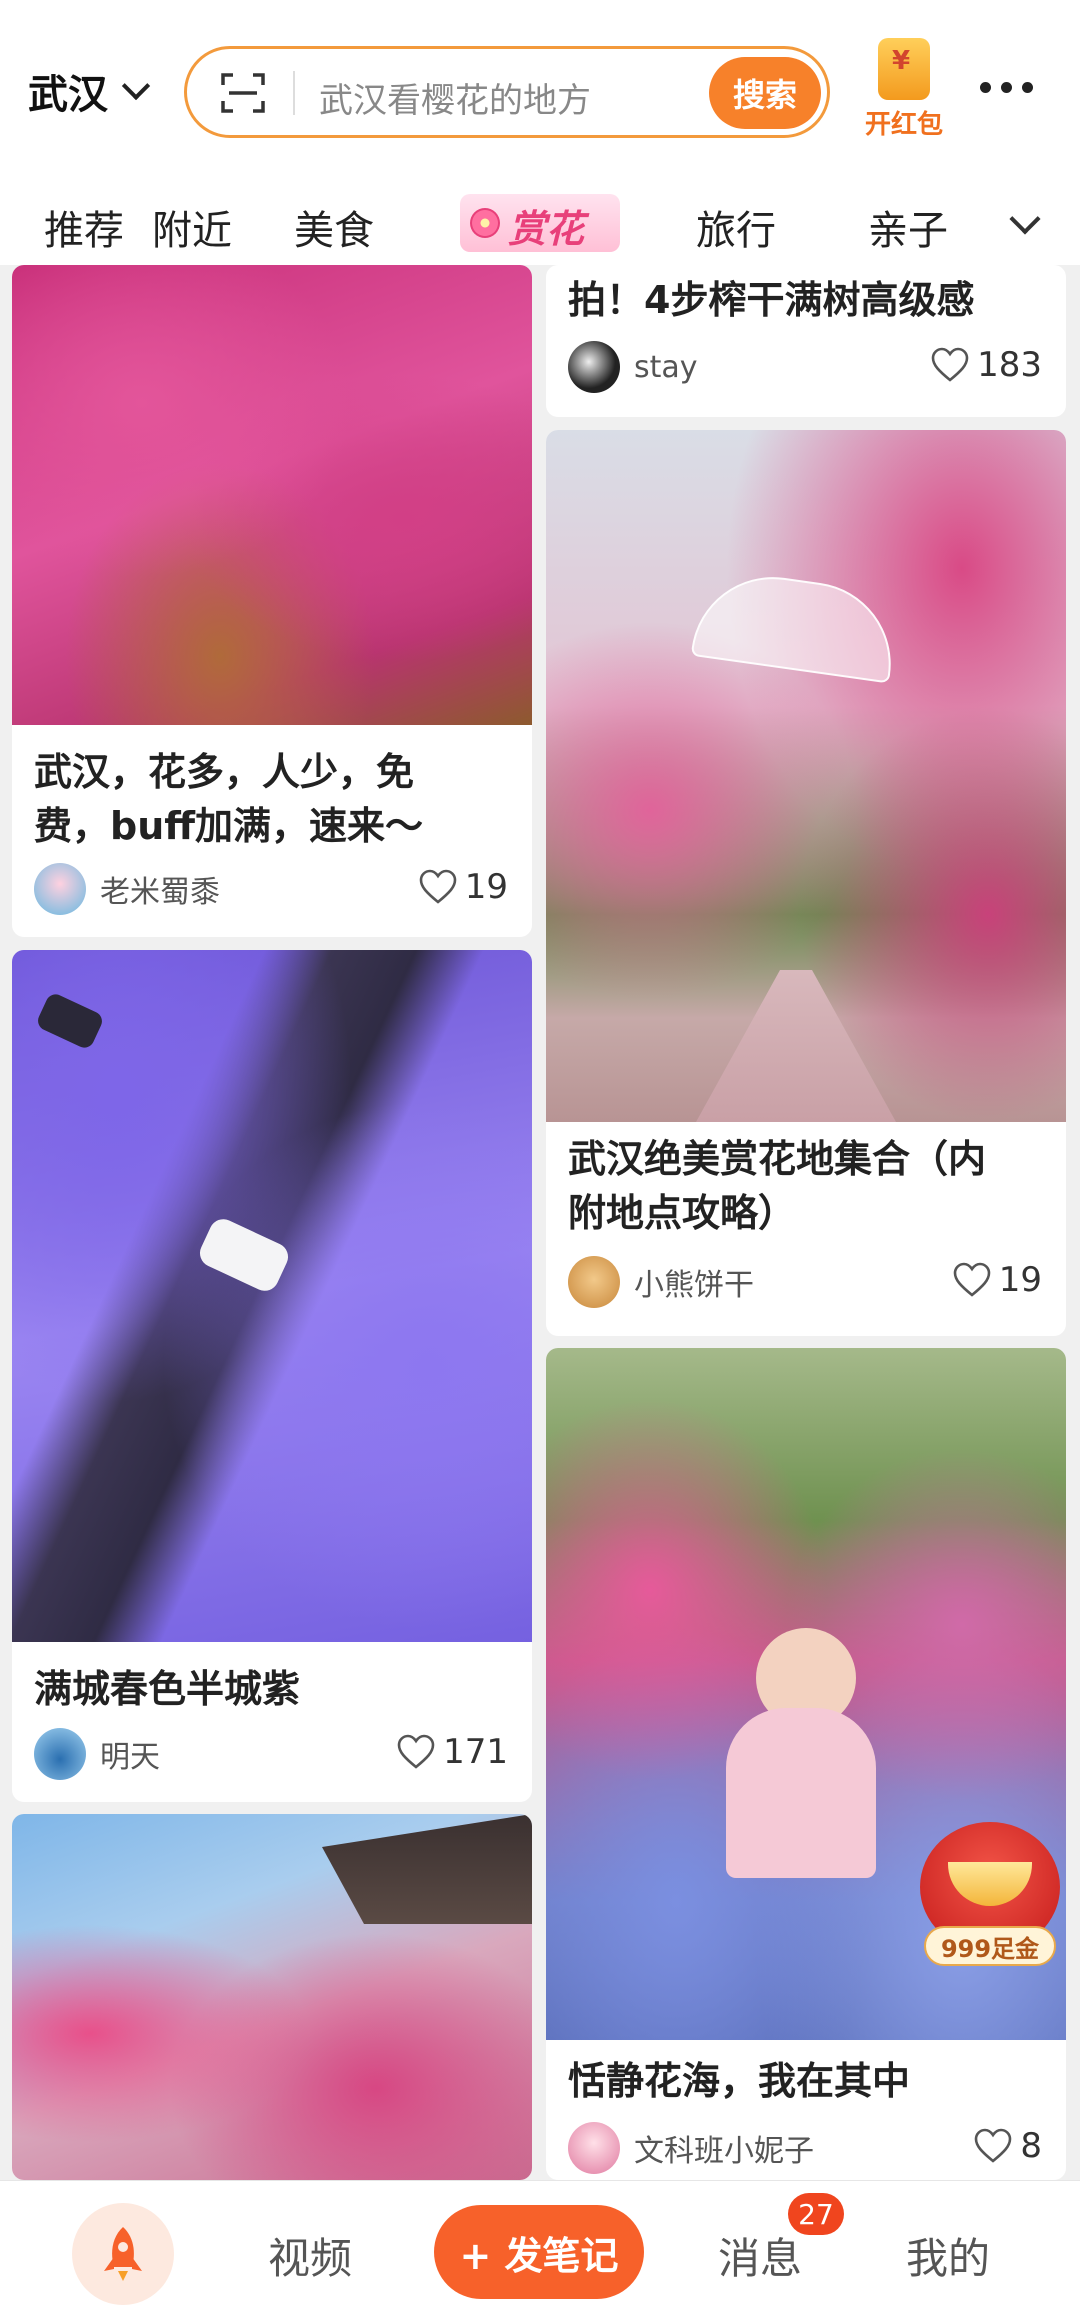 The width and height of the screenshot is (1080, 2312). I want to click on like-button: 8, so click(1008, 2146).